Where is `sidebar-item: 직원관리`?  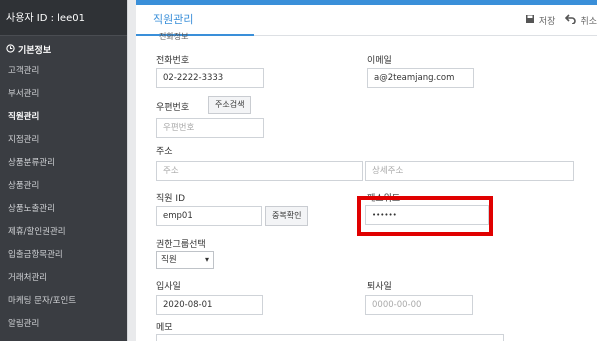
sidebar-item: 직원관리 is located at coordinates (63, 115).